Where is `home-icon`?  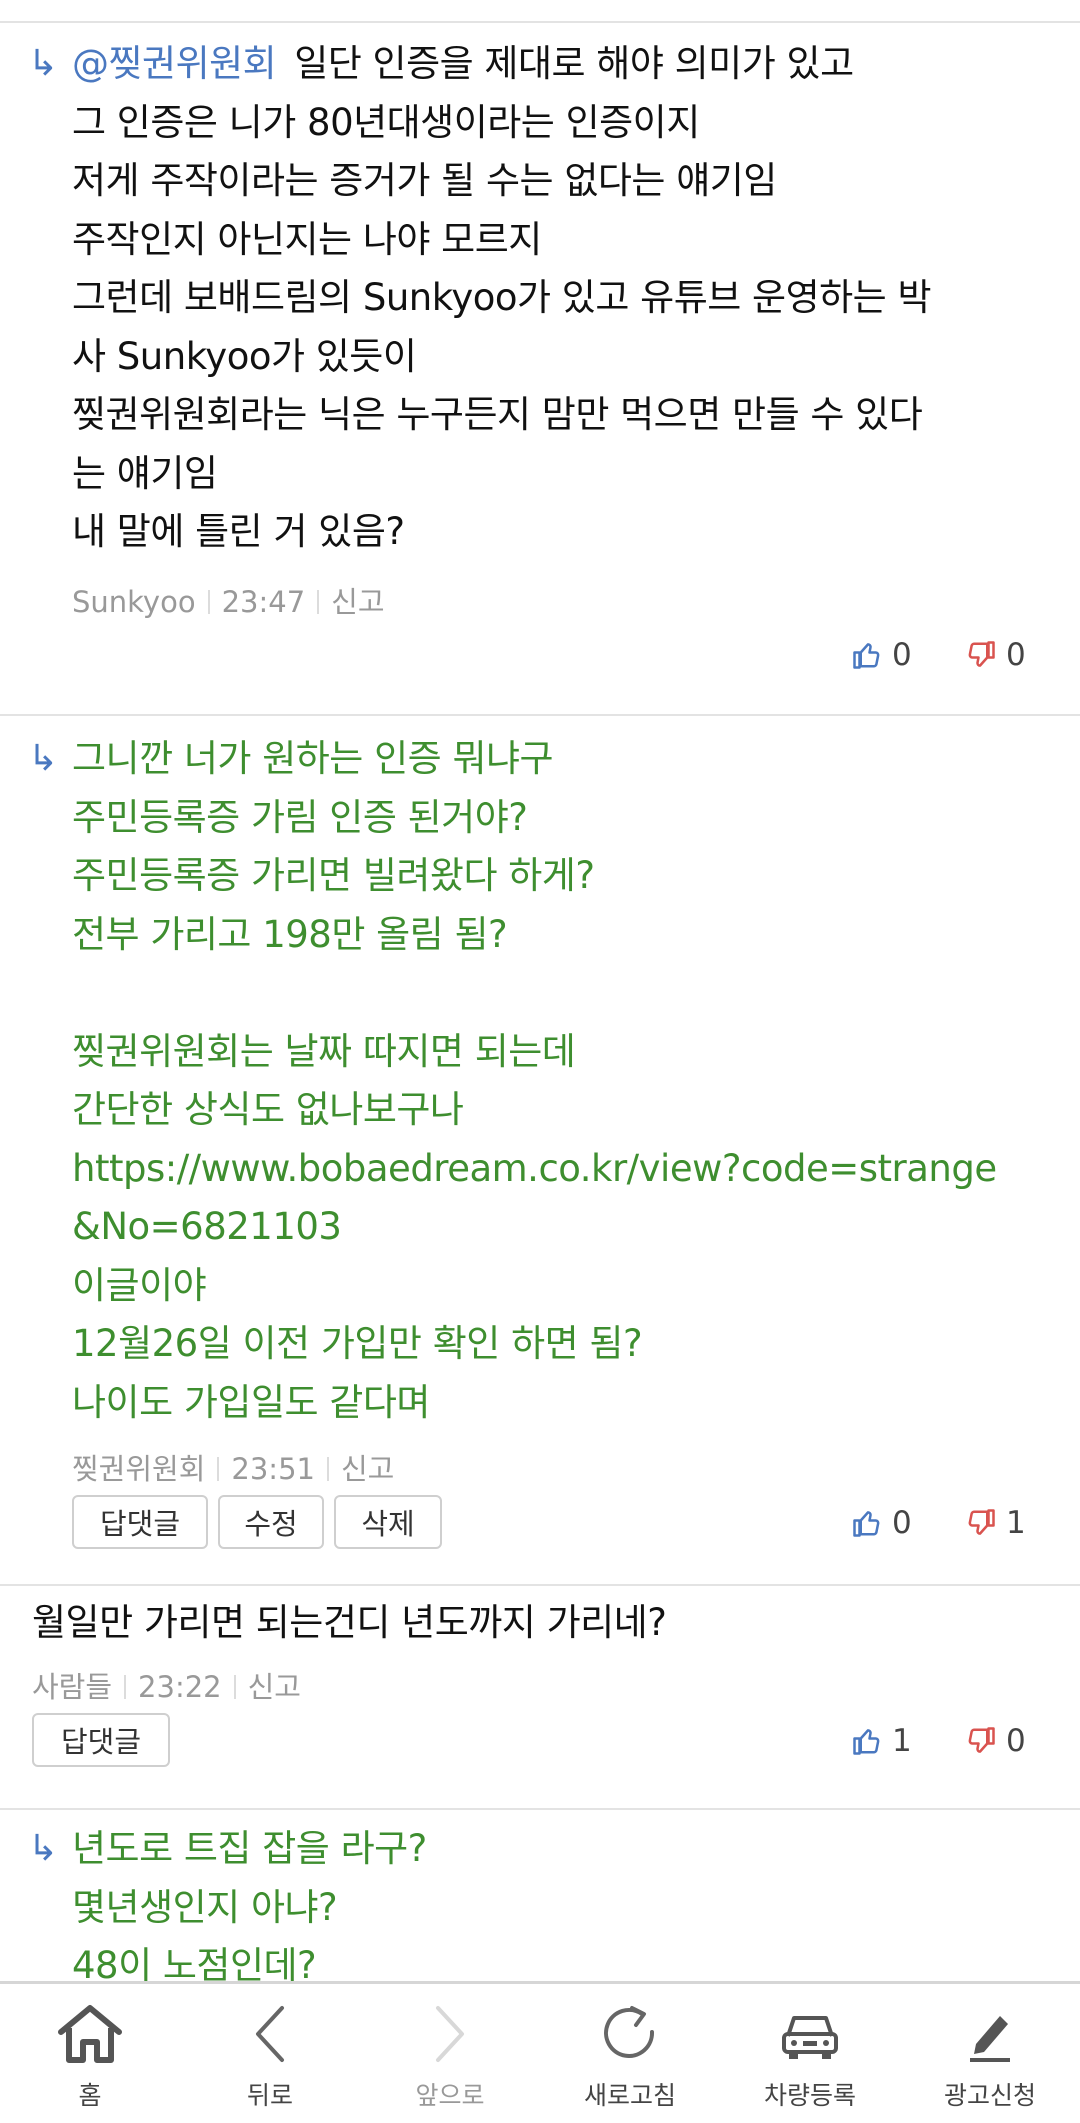 home-icon is located at coordinates (90, 2034).